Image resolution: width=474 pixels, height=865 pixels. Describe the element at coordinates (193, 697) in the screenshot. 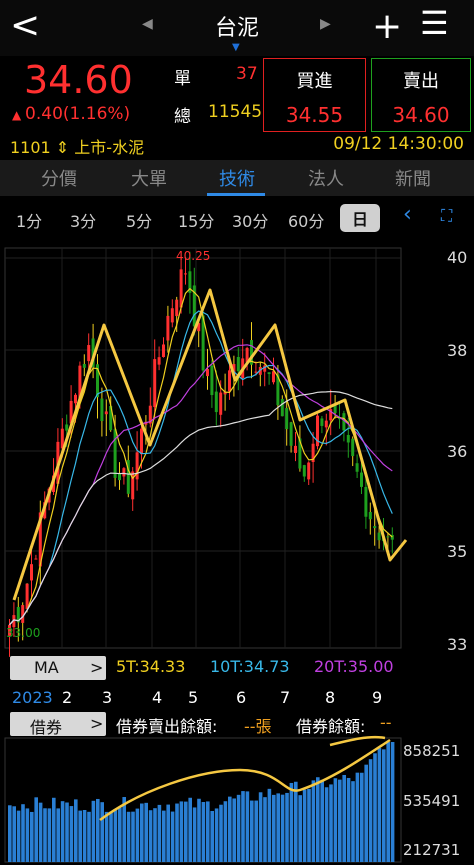

I see `month-label: 5` at that location.